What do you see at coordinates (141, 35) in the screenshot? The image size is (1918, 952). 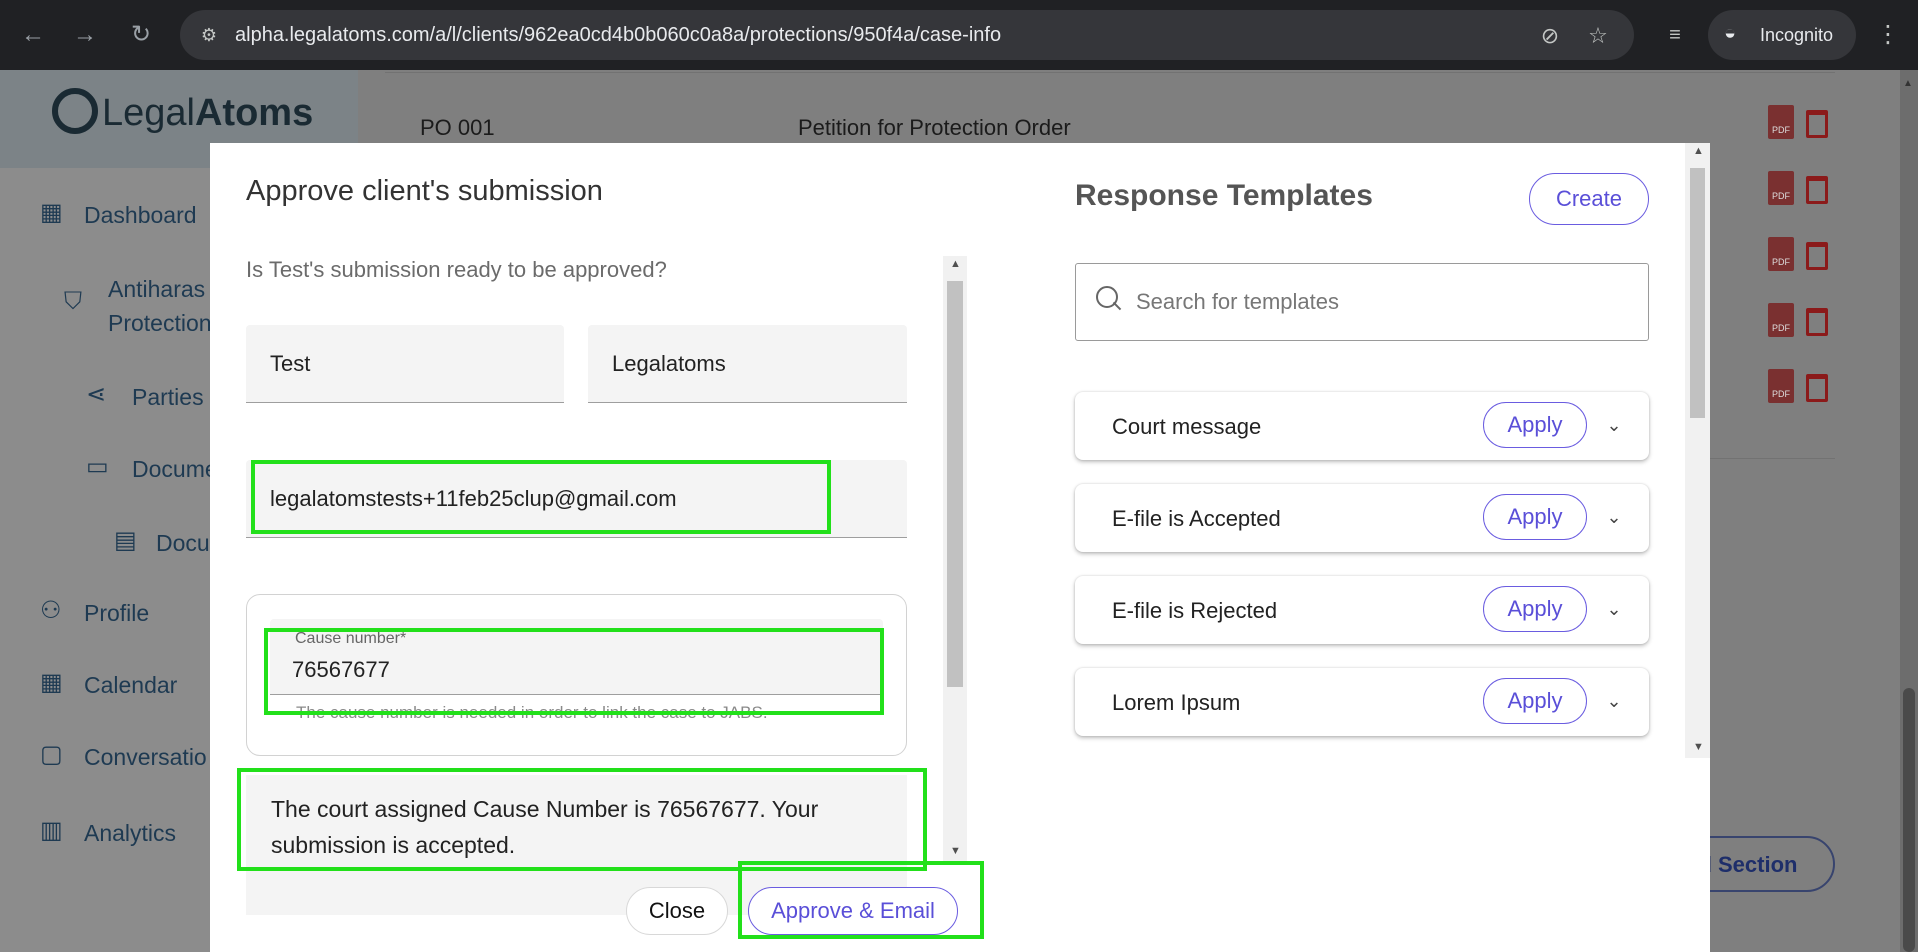 I see `reload-icon: ↻` at bounding box center [141, 35].